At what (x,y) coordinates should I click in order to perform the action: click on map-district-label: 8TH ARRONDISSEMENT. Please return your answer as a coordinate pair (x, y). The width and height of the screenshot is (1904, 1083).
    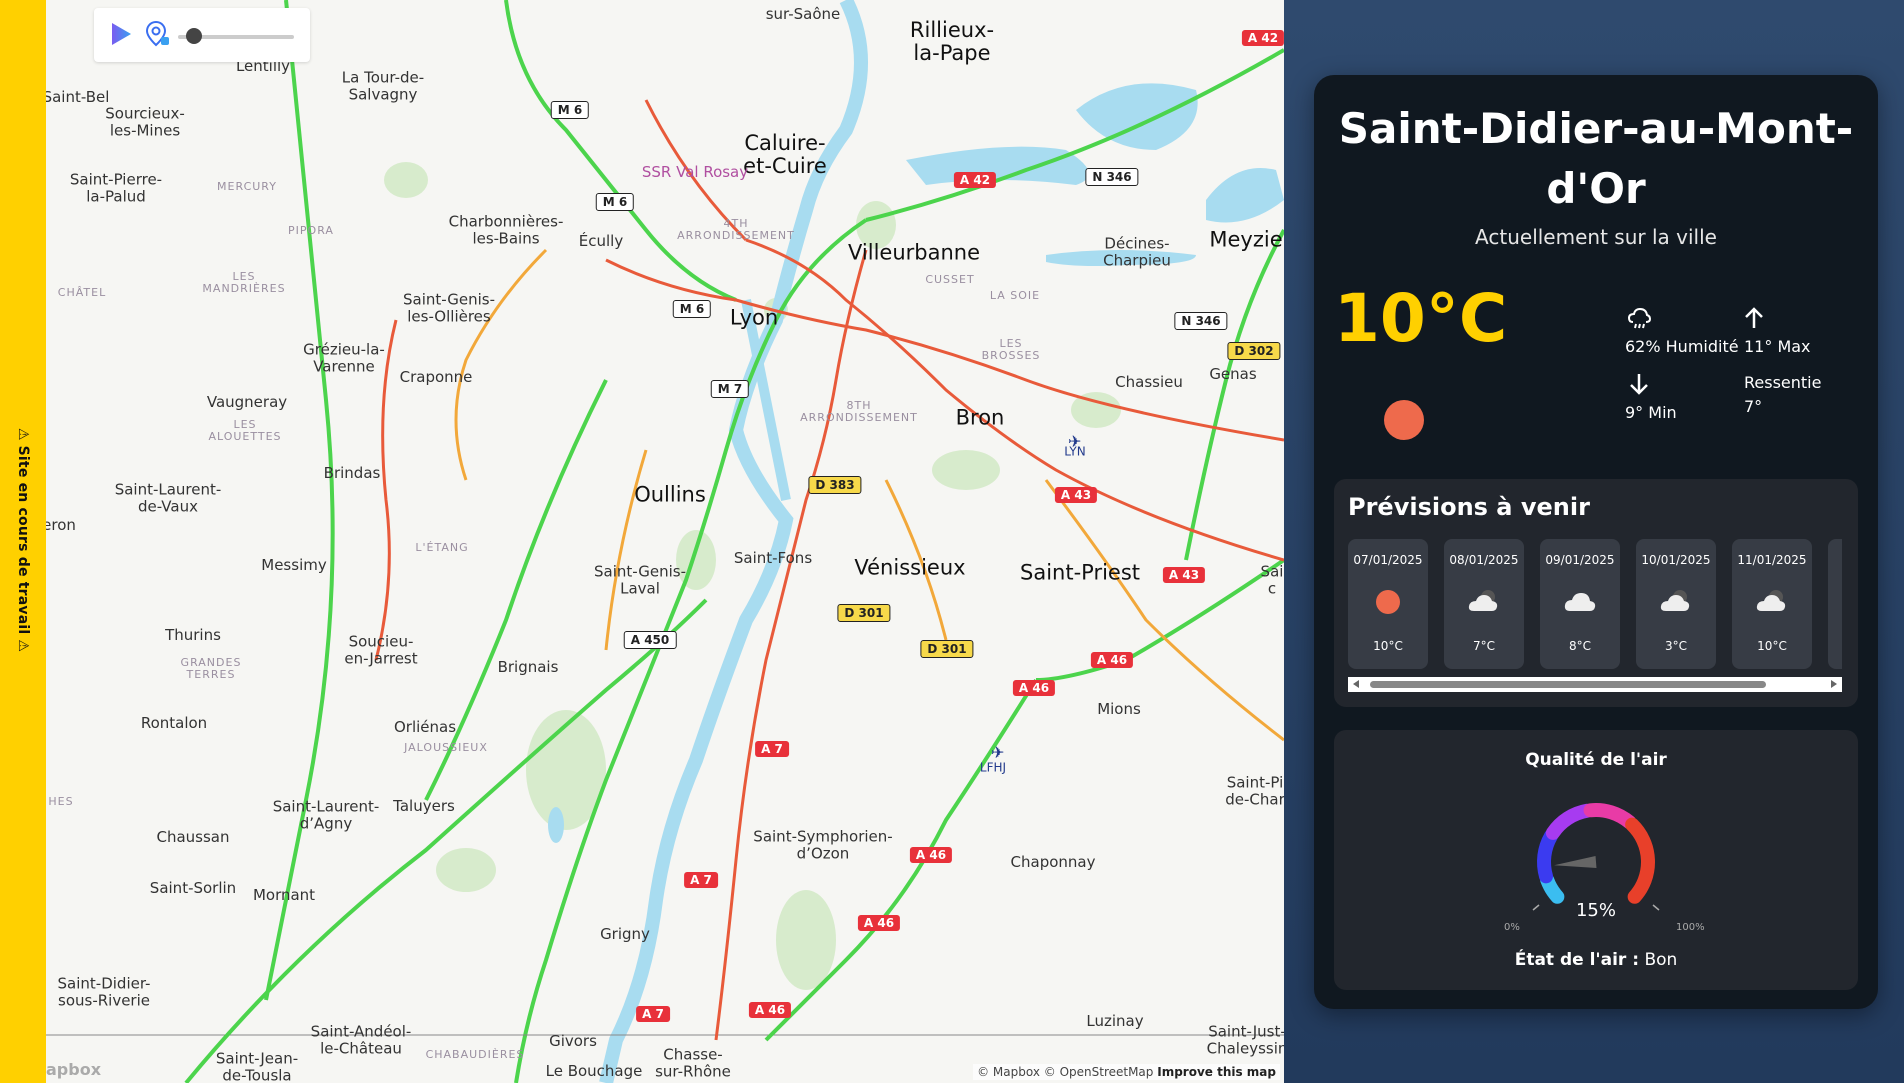
    Looking at the image, I should click on (859, 411).